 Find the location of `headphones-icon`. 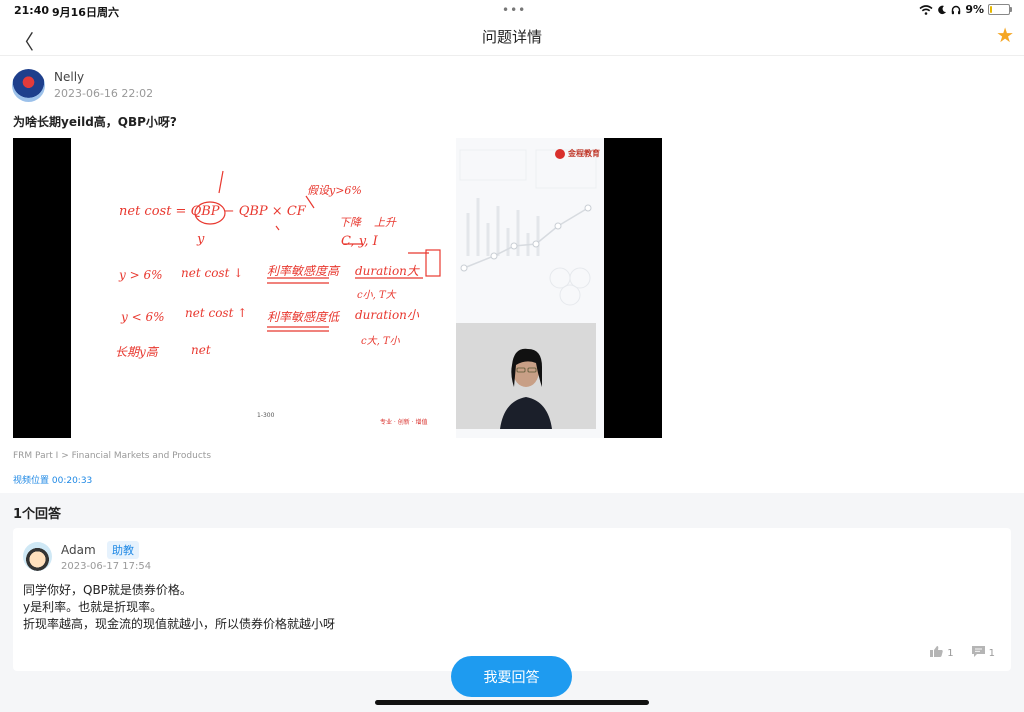

headphones-icon is located at coordinates (956, 9).